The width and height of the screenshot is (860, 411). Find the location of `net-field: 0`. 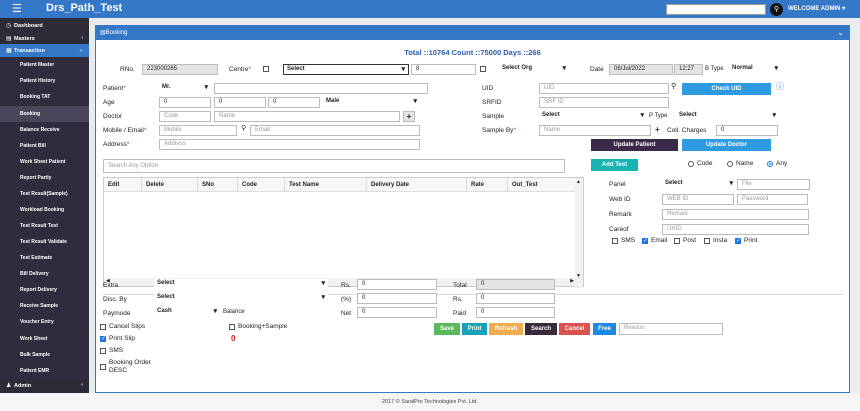

net-field: 0 is located at coordinates (397, 312).